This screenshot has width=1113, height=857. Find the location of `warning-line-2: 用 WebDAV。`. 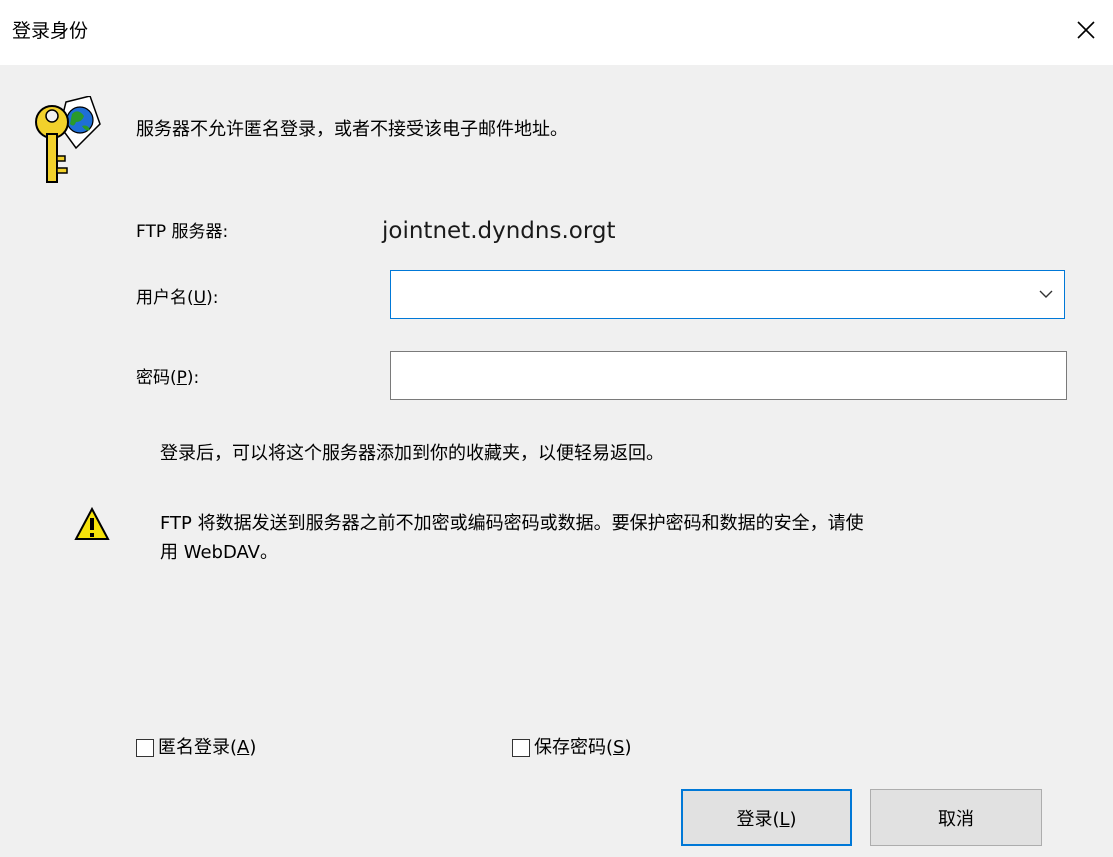

warning-line-2: 用 WebDAV。 is located at coordinates (219, 552).